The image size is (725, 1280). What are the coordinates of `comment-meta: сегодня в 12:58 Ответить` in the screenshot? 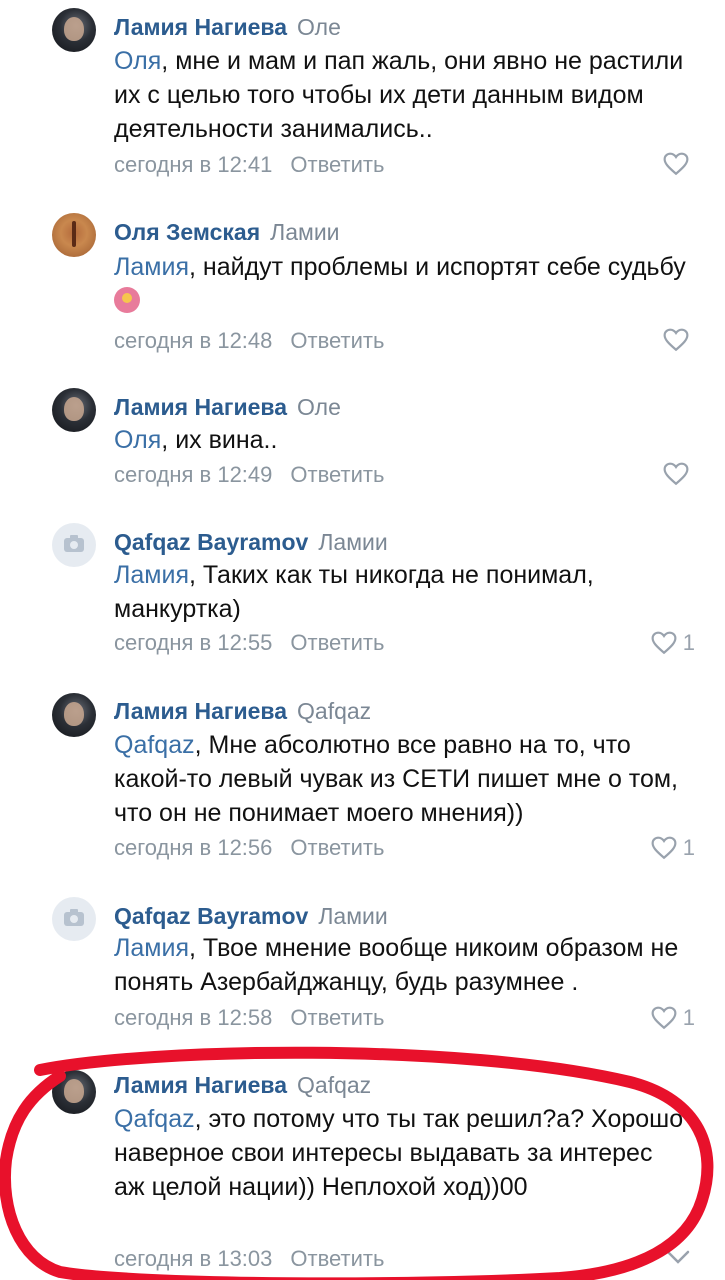 It's located at (249, 1018).